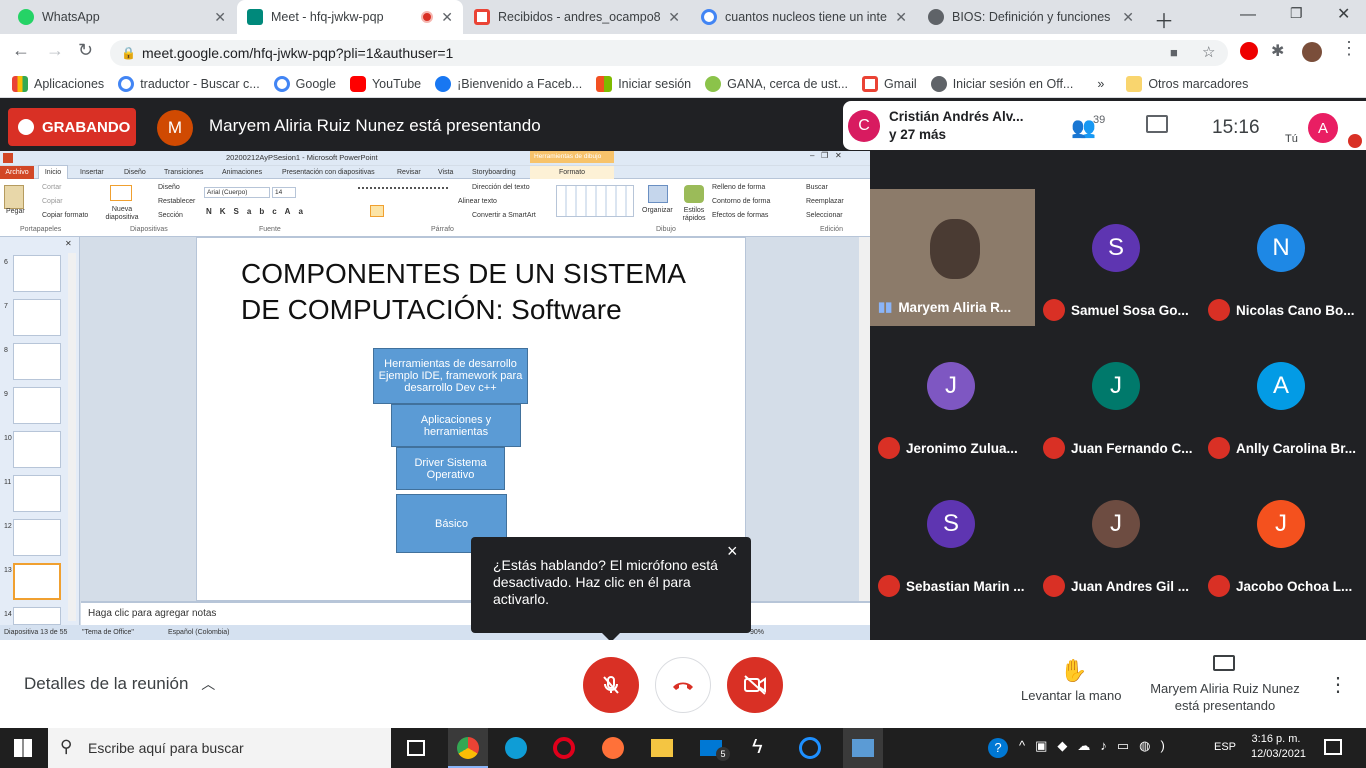 This screenshot has height=768, width=1366. Describe the element at coordinates (516, 748) in the screenshot. I see `edge-icon` at that location.